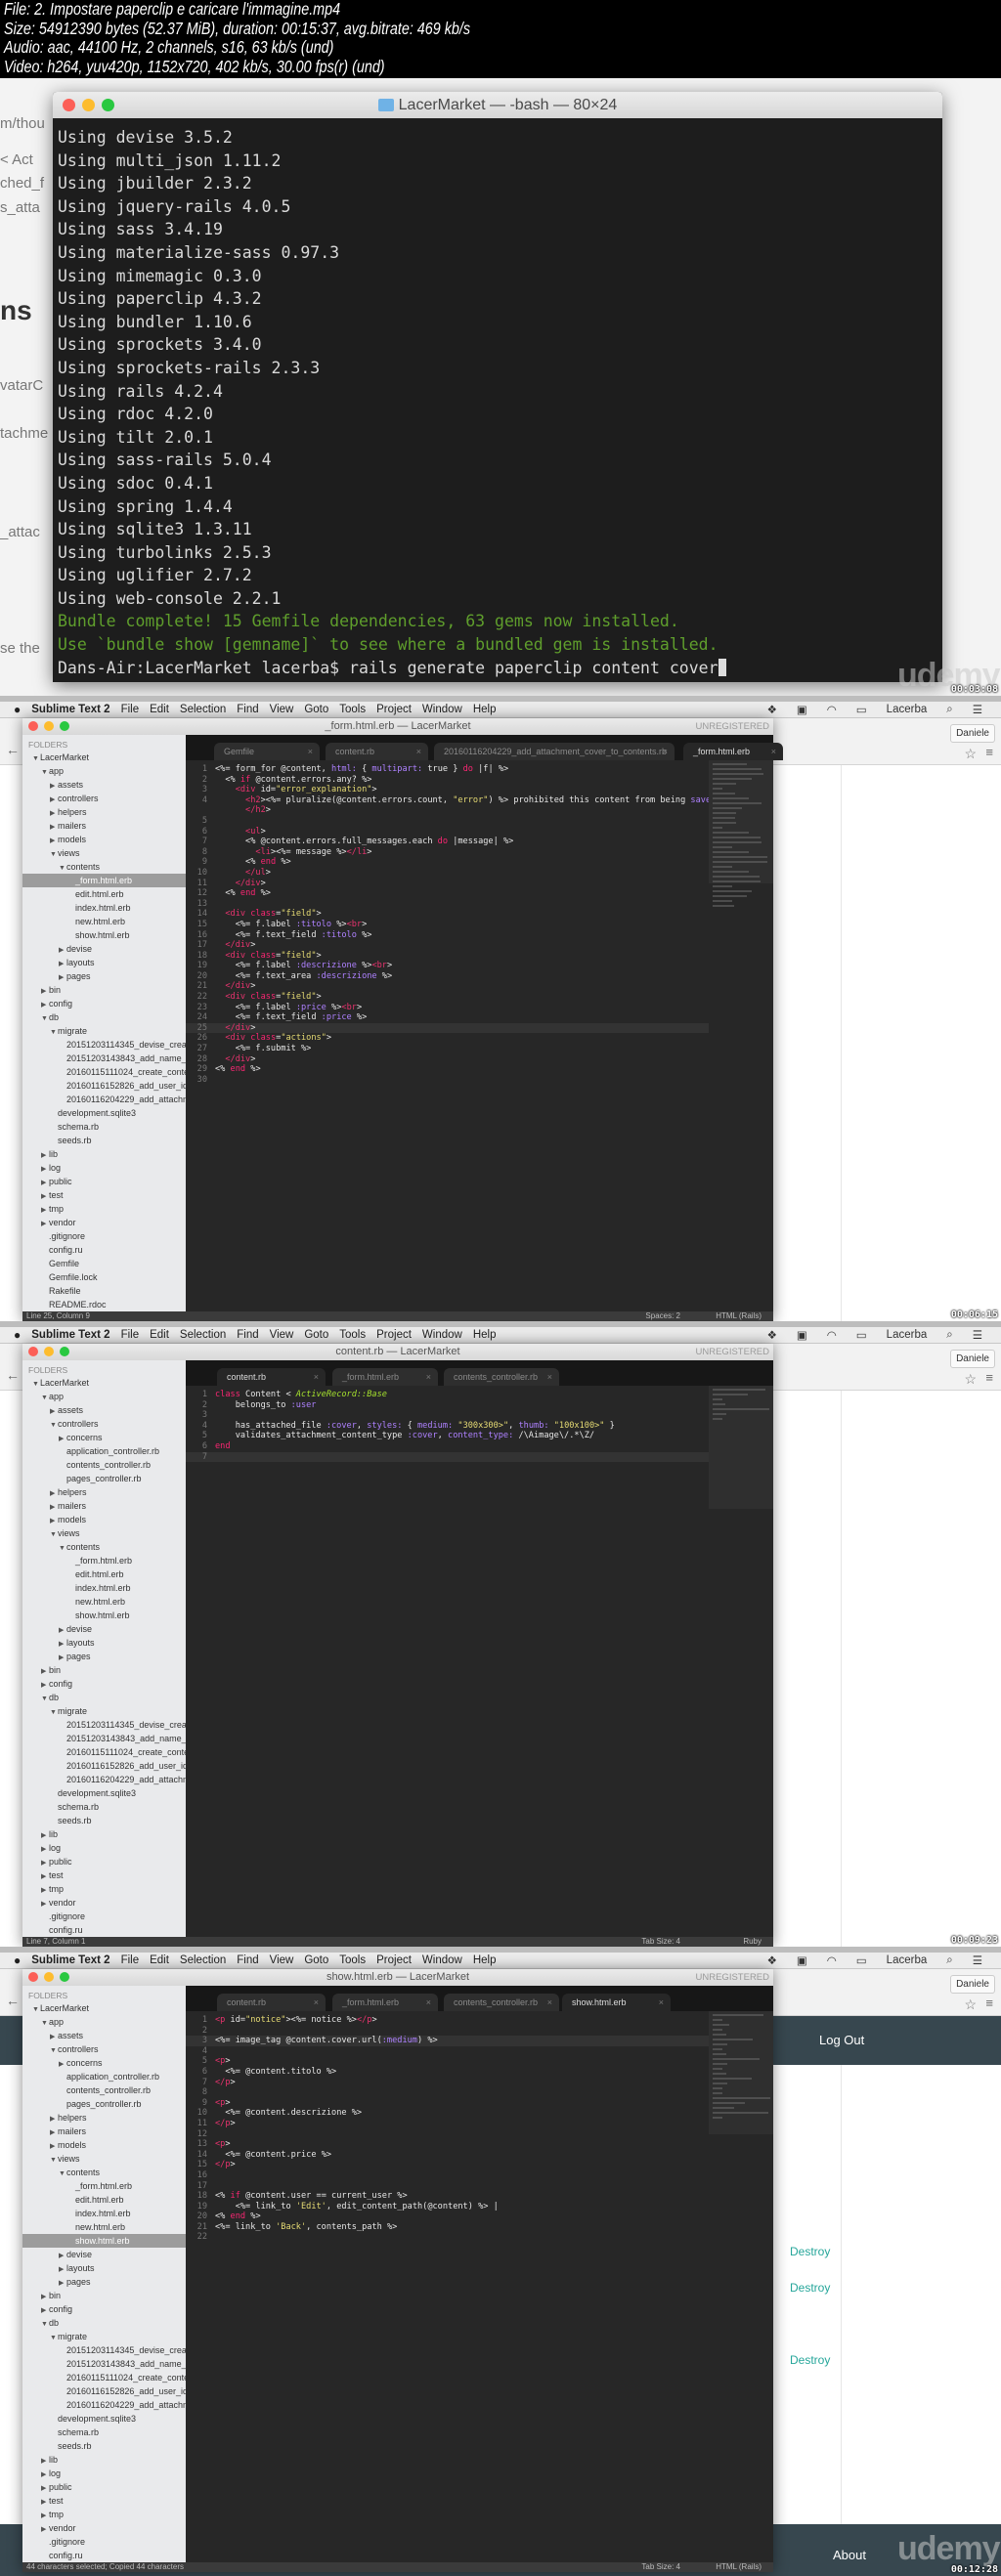 This screenshot has height=2576, width=1001. I want to click on sidebar-item: 20160116204229_add_attachm, so click(104, 1099).